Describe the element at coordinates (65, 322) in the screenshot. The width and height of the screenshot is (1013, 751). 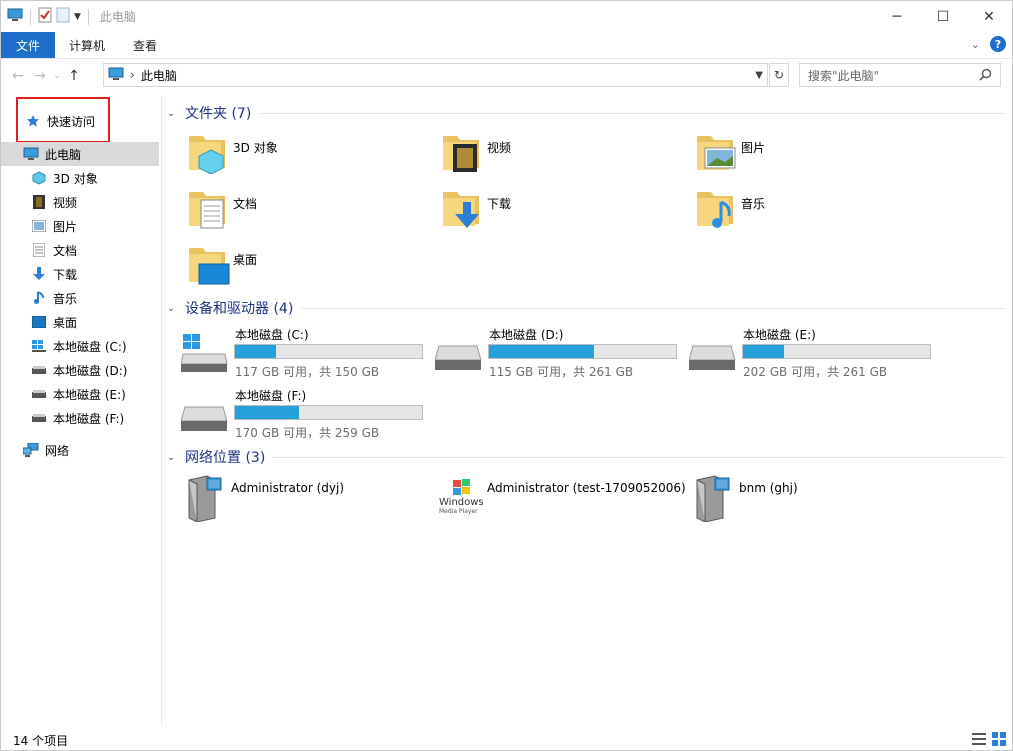
I see `sidebar-item-label: 桌面` at that location.